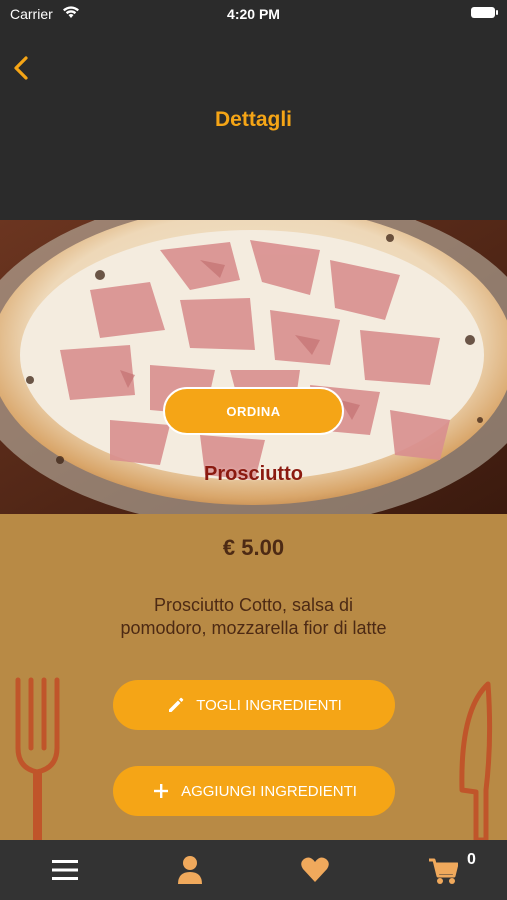 The width and height of the screenshot is (507, 900). What do you see at coordinates (269, 705) in the screenshot?
I see `remove-ingredients-label: TOGLI INGREDIENTI` at bounding box center [269, 705].